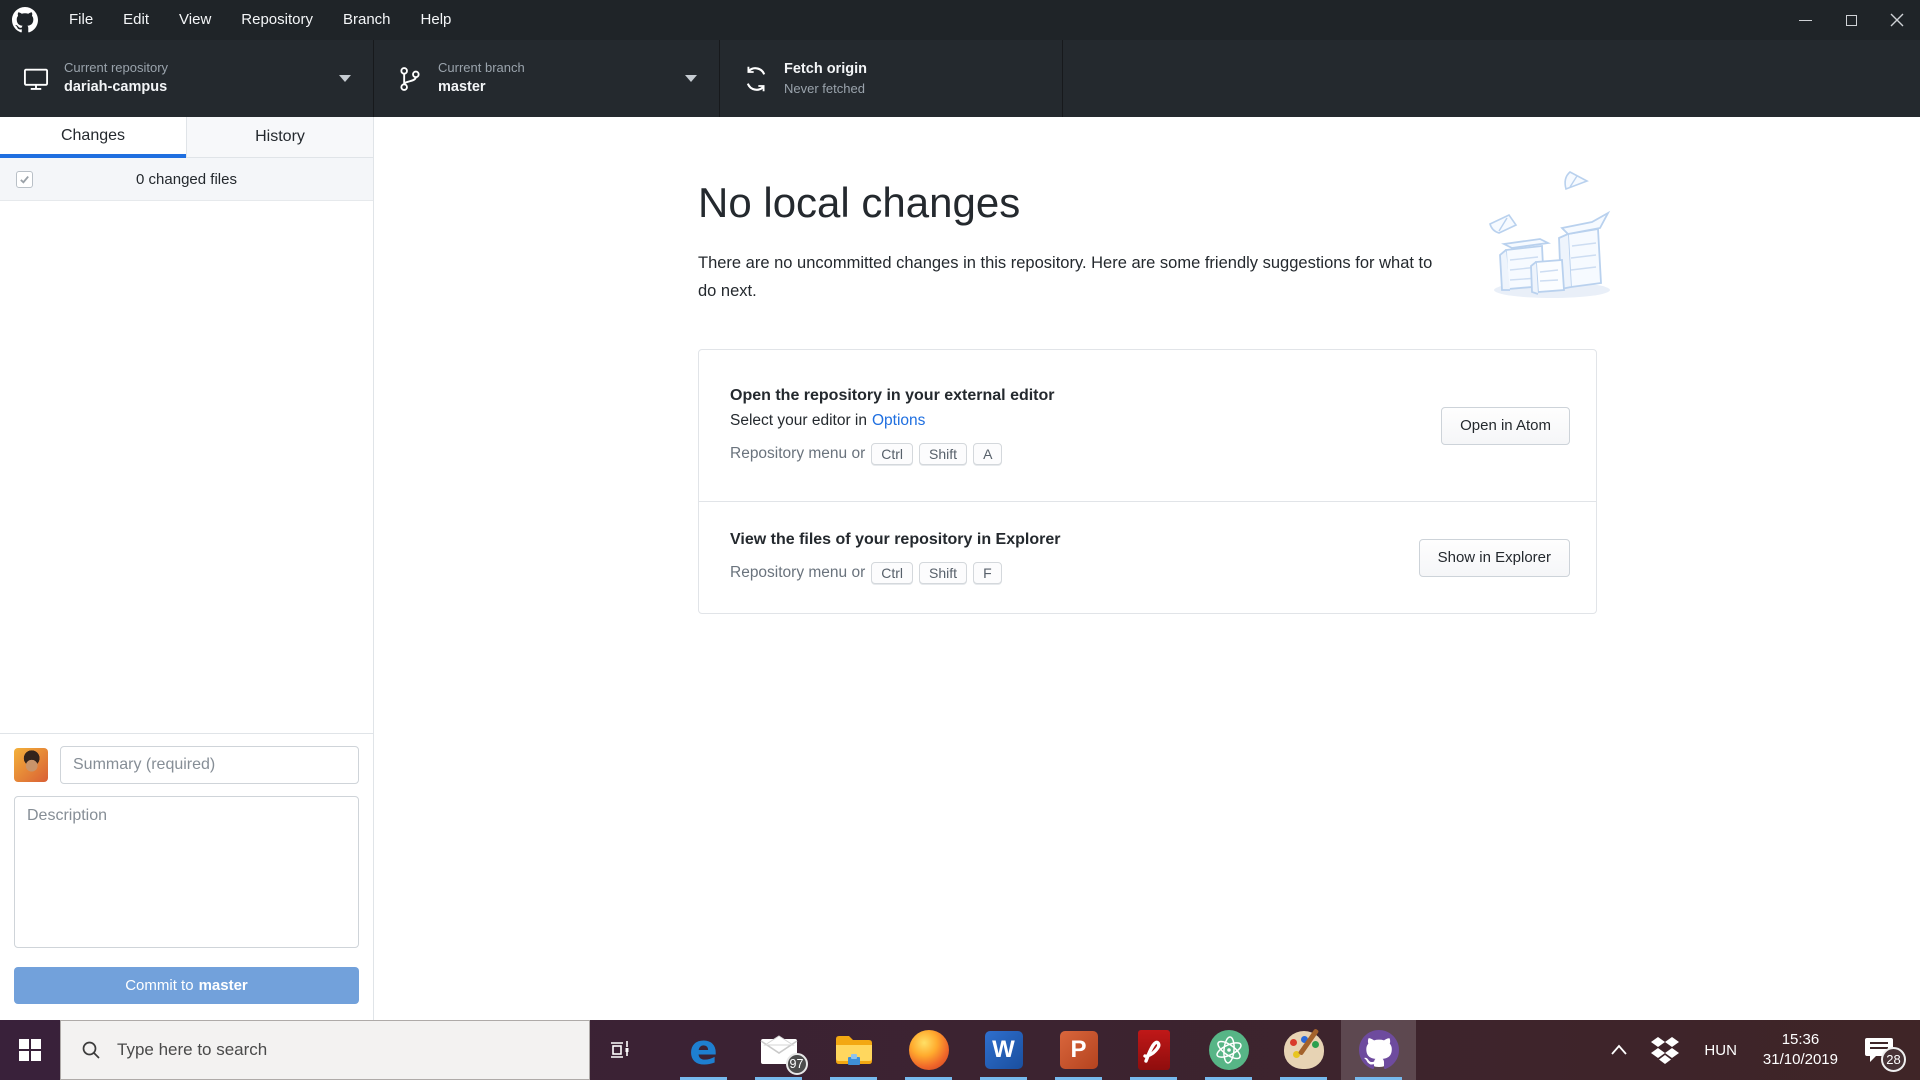  Describe the element at coordinates (988, 453) in the screenshot. I see `key-a: A` at that location.